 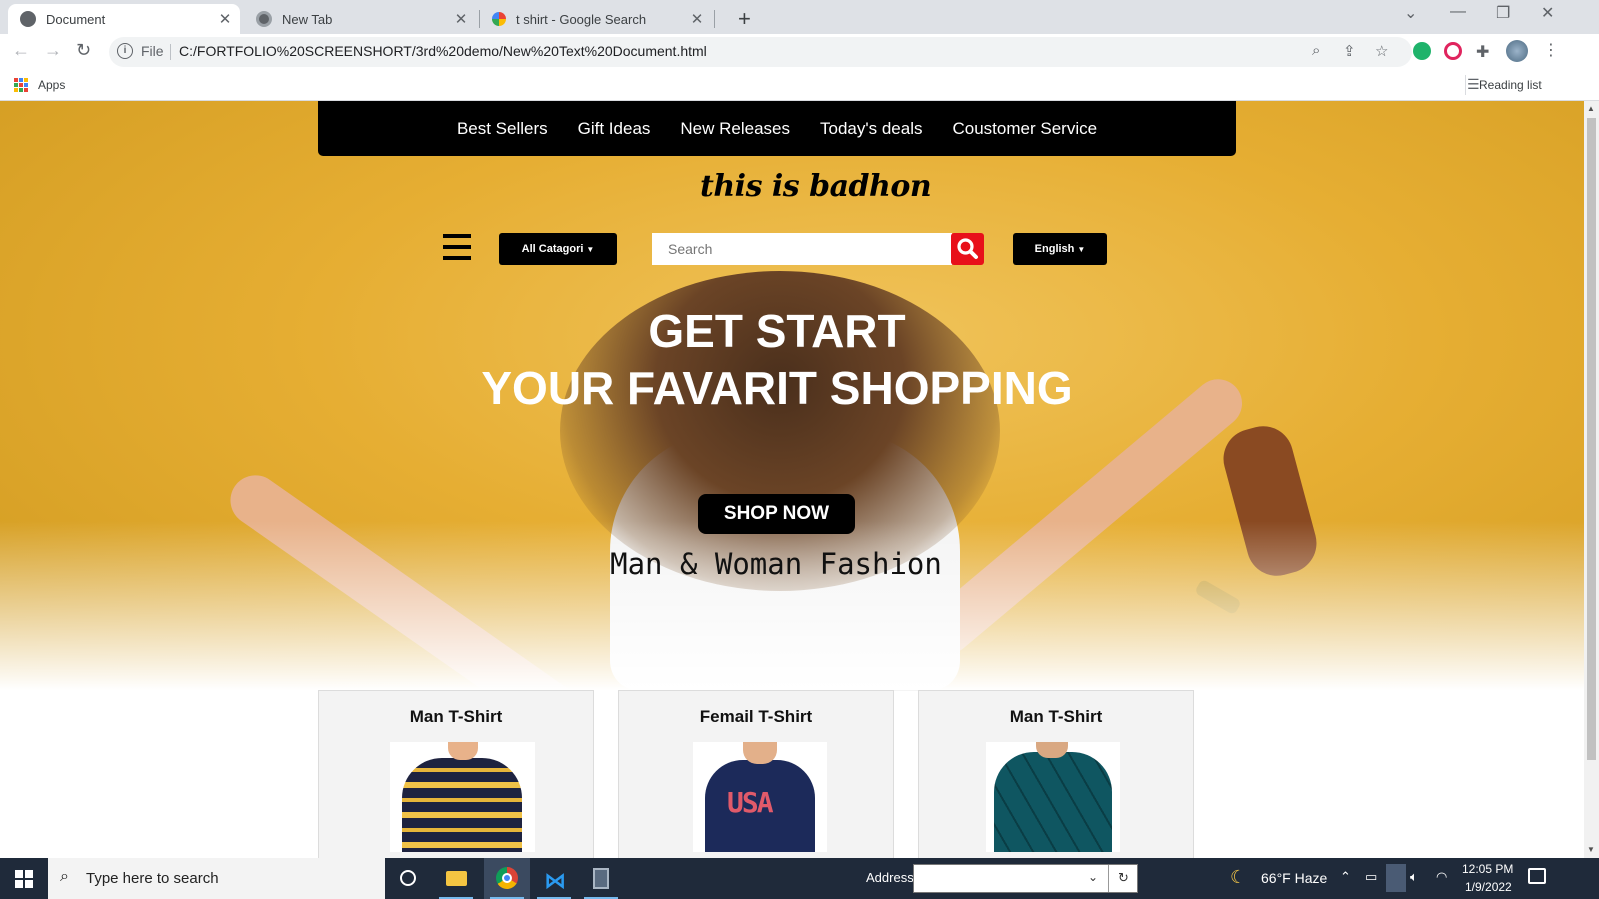 What do you see at coordinates (462, 797) in the screenshot?
I see `product-image-striped-tshirt` at bounding box center [462, 797].